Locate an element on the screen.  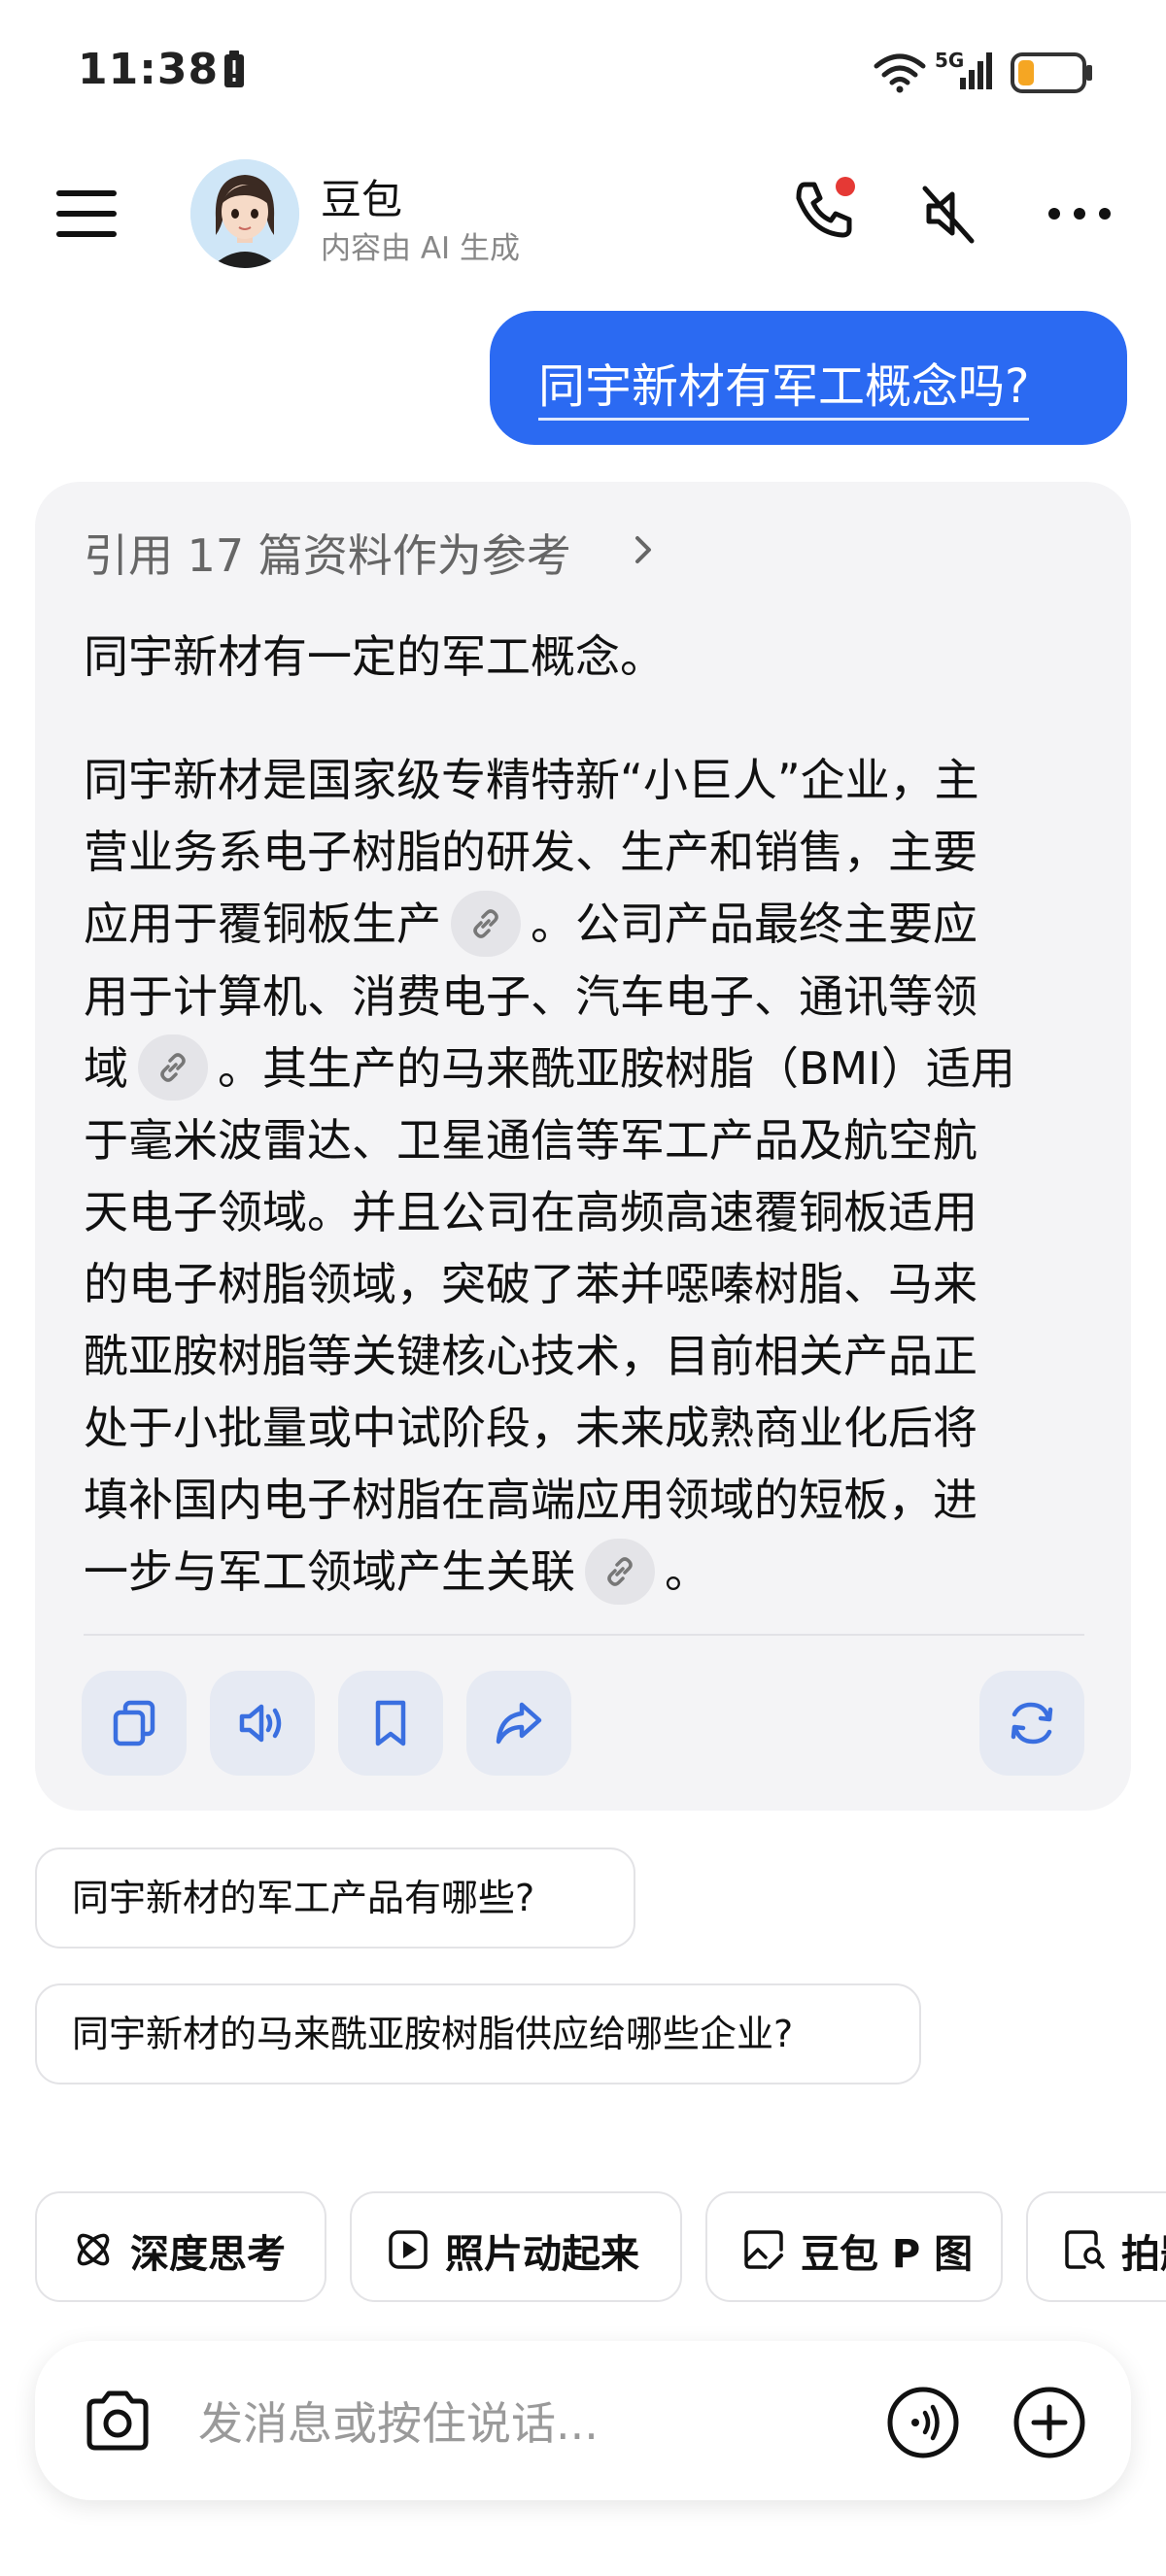
phone-call-button is located at coordinates (824, 210).